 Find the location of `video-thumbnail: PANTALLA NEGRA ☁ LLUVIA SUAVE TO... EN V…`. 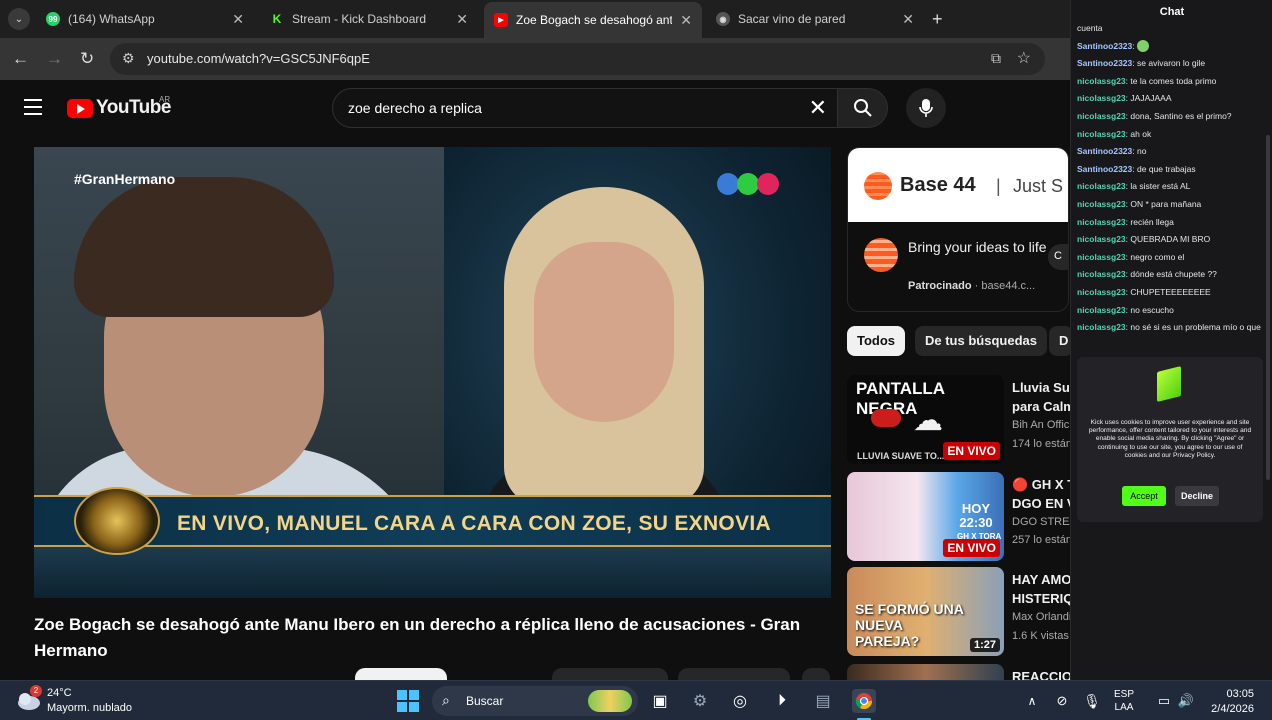

video-thumbnail: PANTALLA NEGRA ☁ LLUVIA SUAVE TO... EN V… is located at coordinates (925, 419).